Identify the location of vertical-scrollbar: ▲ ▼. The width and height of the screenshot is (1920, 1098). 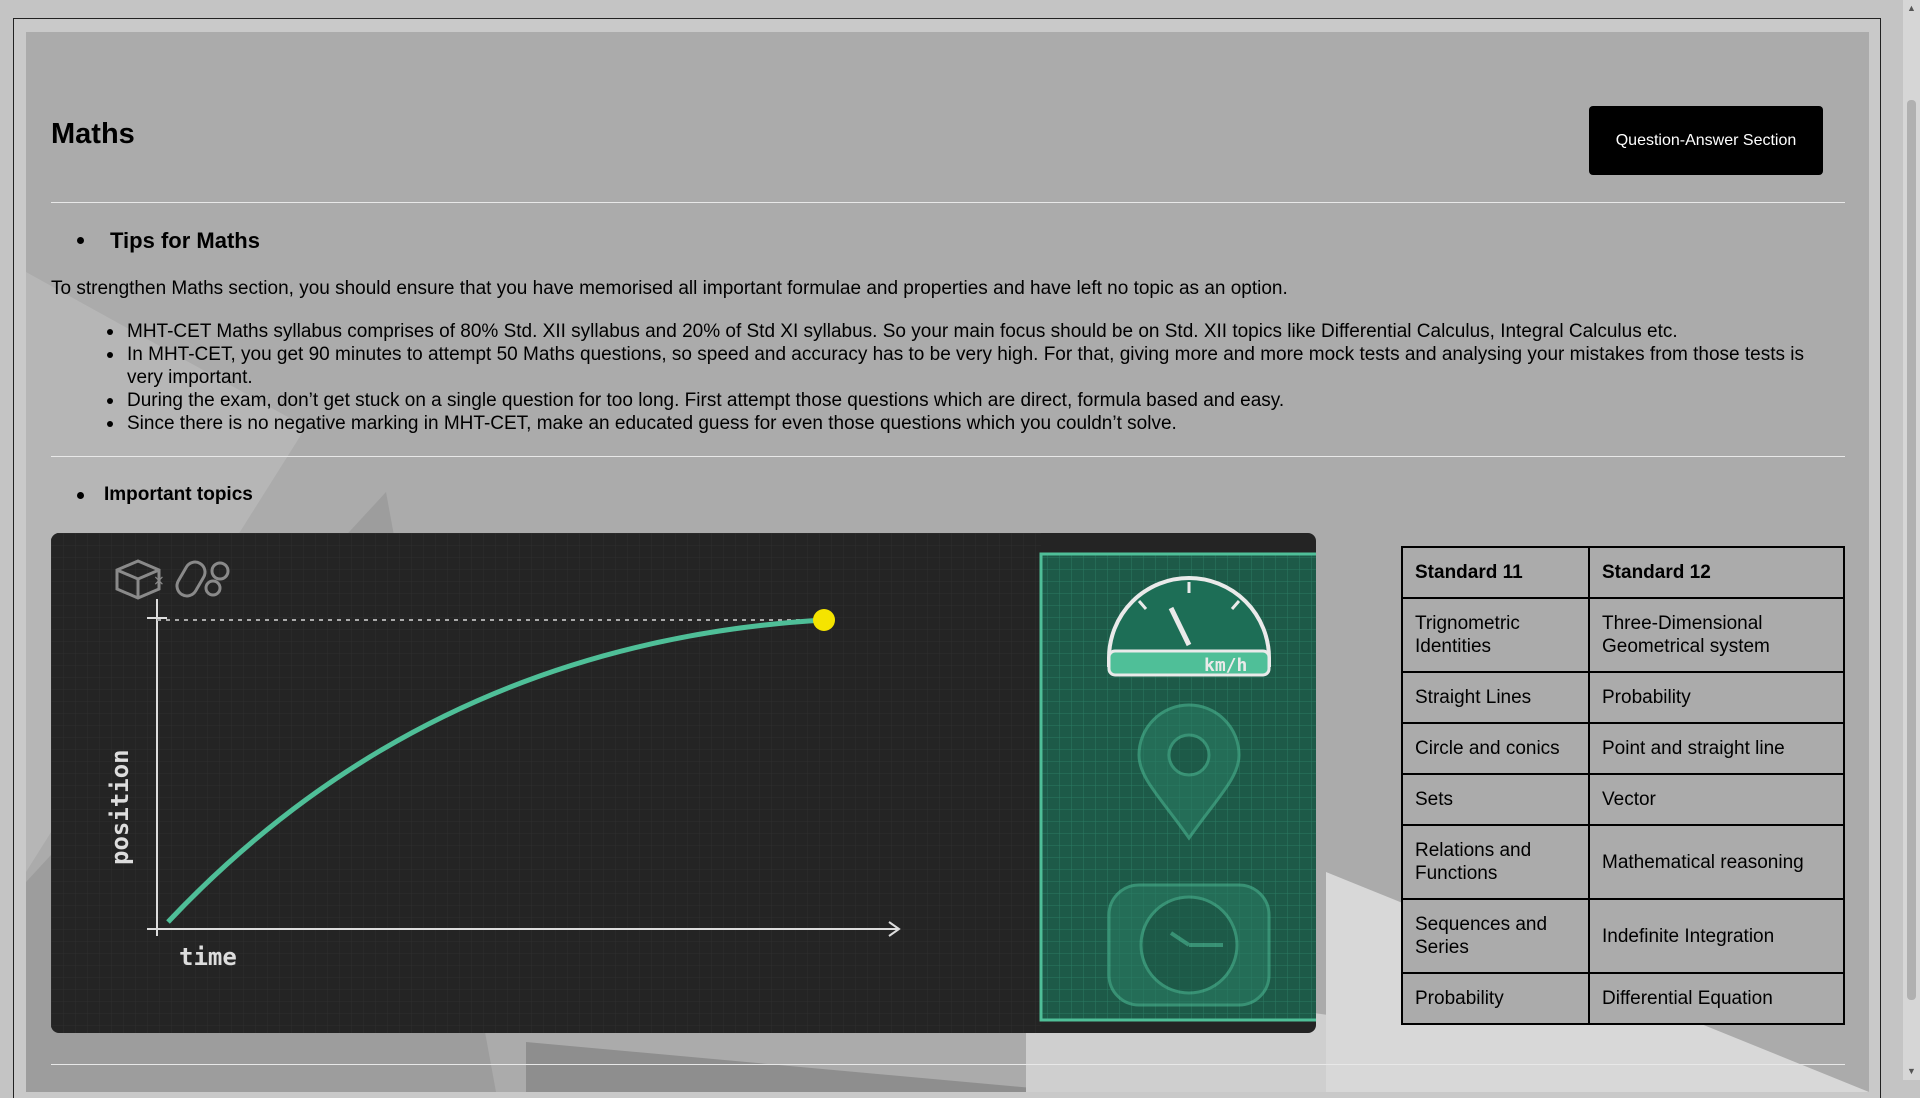
(1911, 540).